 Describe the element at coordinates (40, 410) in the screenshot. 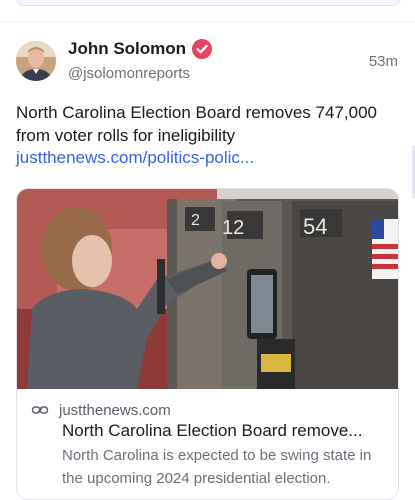

I see `link-chain-icon` at that location.